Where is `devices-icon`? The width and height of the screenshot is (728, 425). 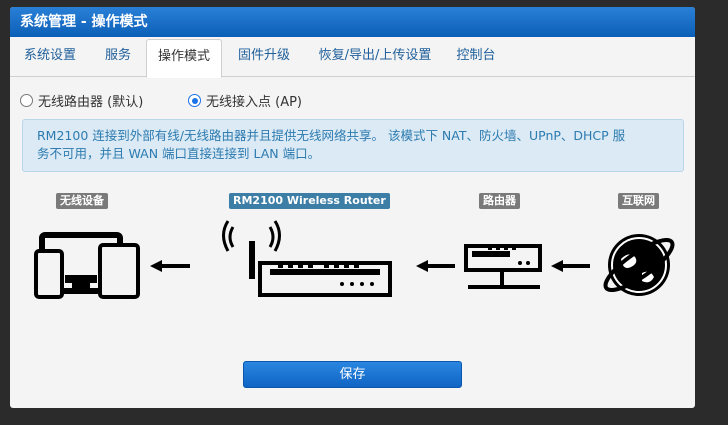
devices-icon is located at coordinates (87, 265).